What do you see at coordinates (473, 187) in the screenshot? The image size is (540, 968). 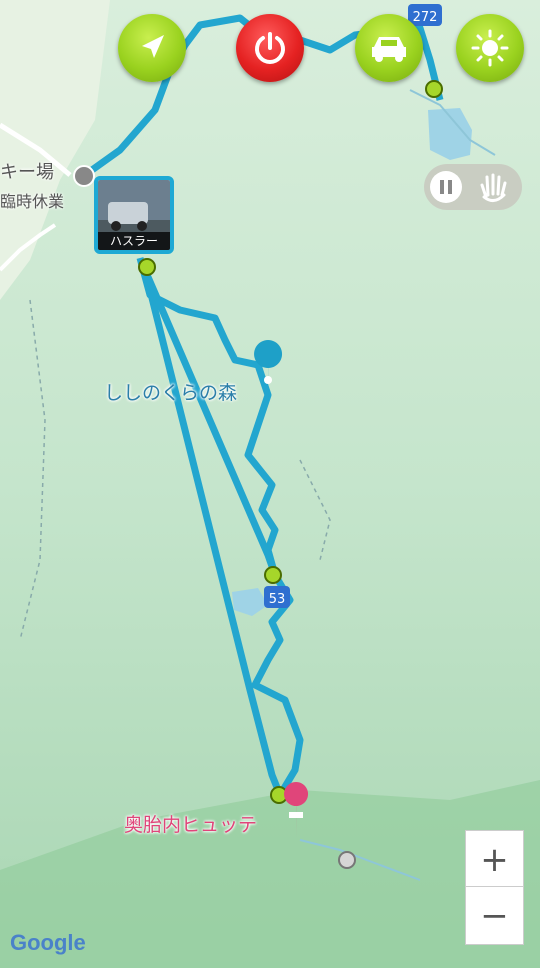 I see `tracking-toggle` at bounding box center [473, 187].